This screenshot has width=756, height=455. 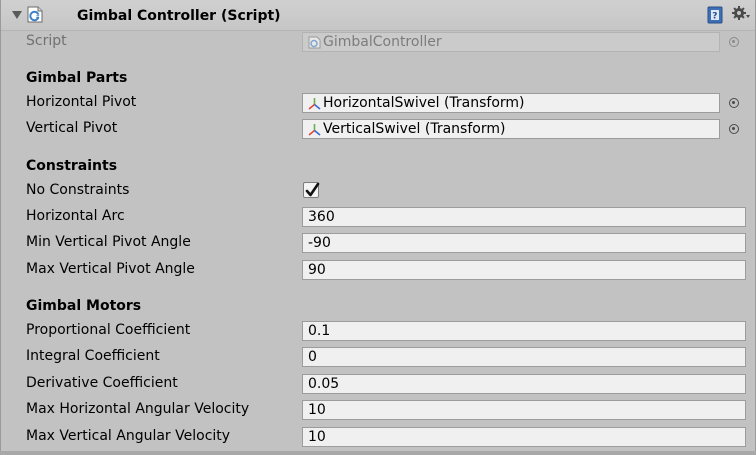 I want to click on max-vertical-velocity-input: 10, so click(x=524, y=437).